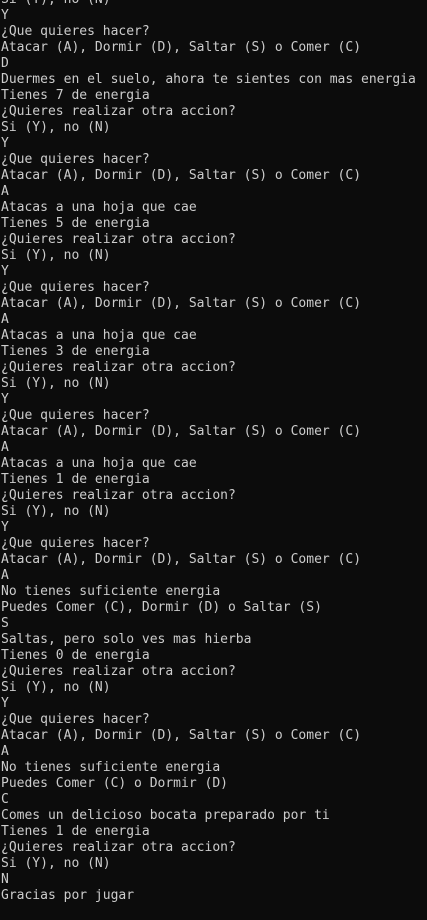  I want to click on console-line: S, so click(5, 623).